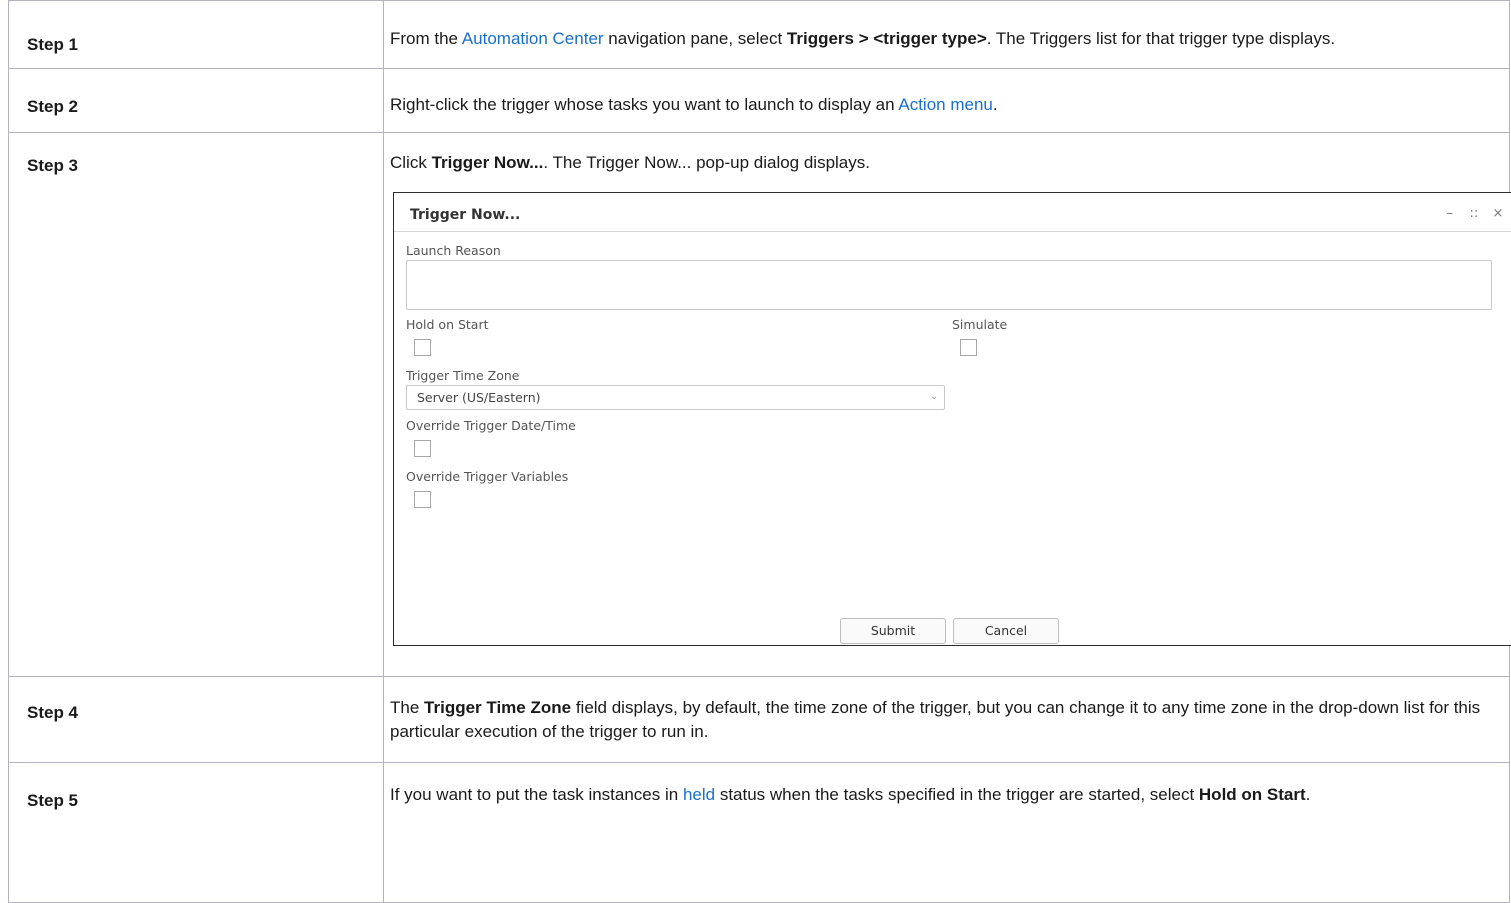 The width and height of the screenshot is (1511, 903). Describe the element at coordinates (980, 324) in the screenshot. I see `simulate-label: Simulate` at that location.